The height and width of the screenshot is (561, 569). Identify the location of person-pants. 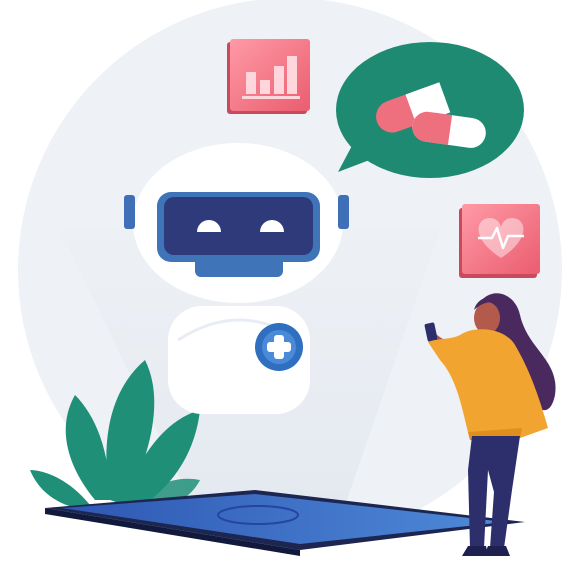
(494, 492).